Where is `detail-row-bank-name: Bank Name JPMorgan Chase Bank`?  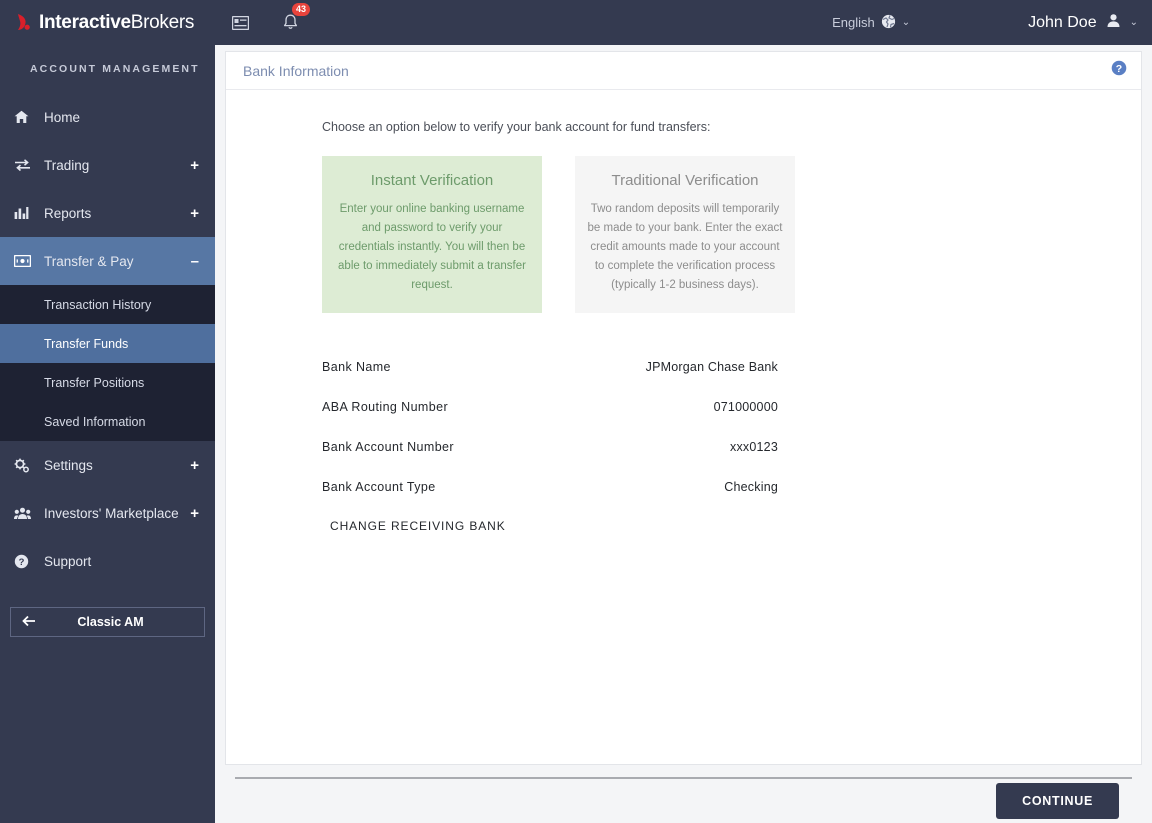 detail-row-bank-name: Bank Name JPMorgan Chase Bank is located at coordinates (550, 367).